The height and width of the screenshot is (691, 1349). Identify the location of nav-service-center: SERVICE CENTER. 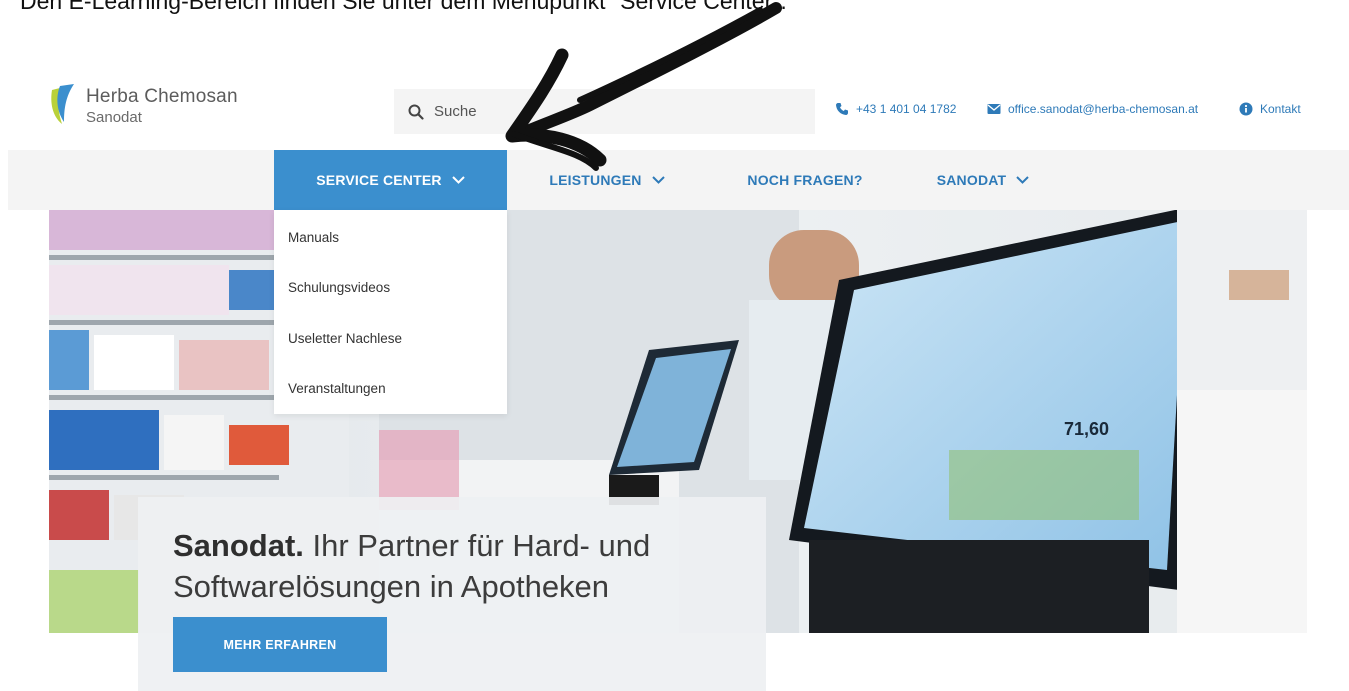
(390, 180).